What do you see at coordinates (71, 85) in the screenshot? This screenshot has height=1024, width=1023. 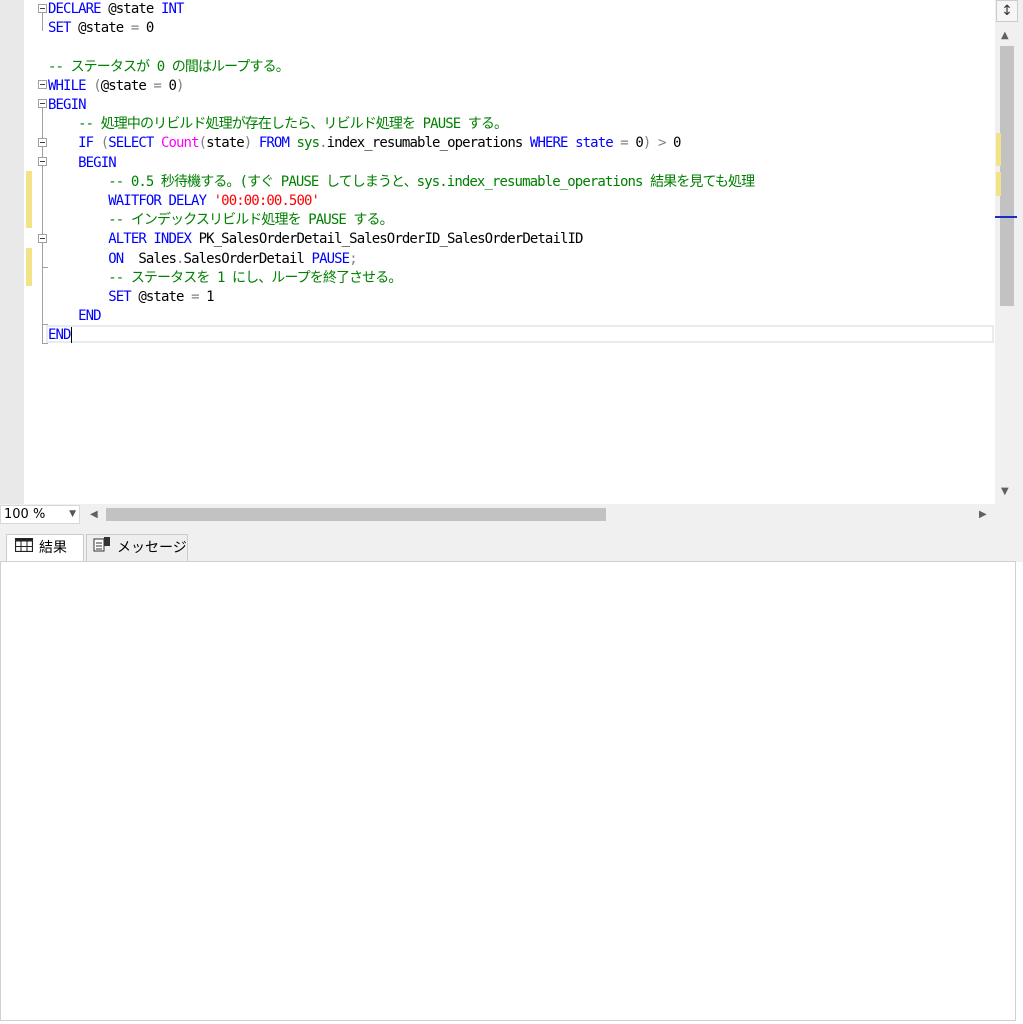 I see `code-token: WHILE` at bounding box center [71, 85].